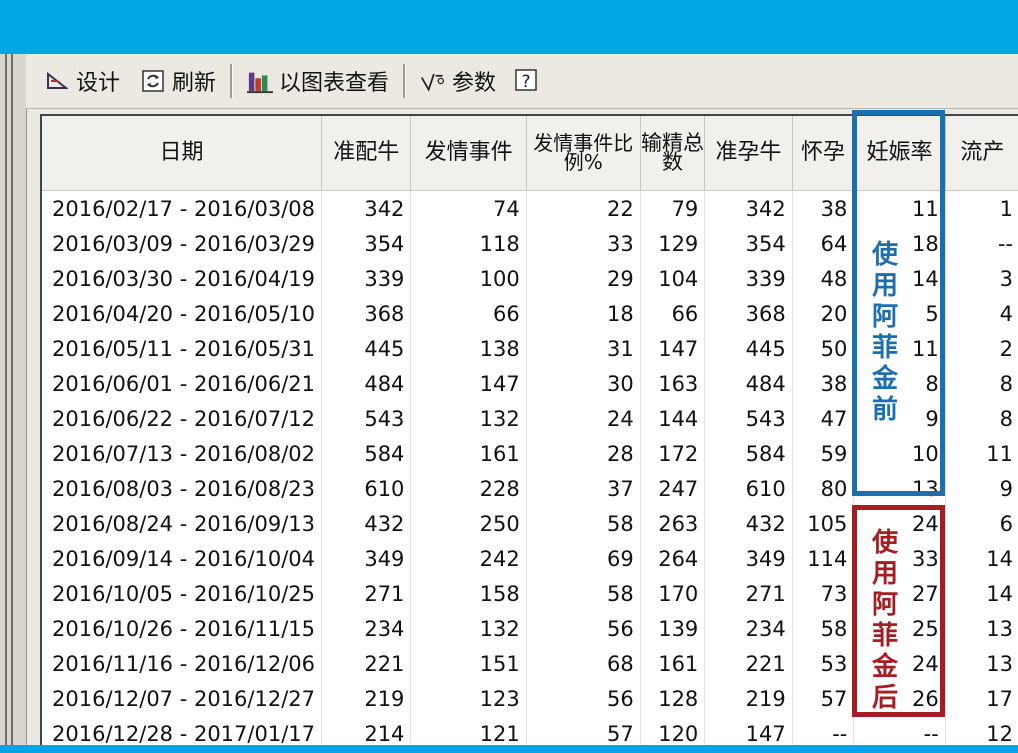 The image size is (1018, 753). I want to click on table-cell: 228, so click(468, 488).